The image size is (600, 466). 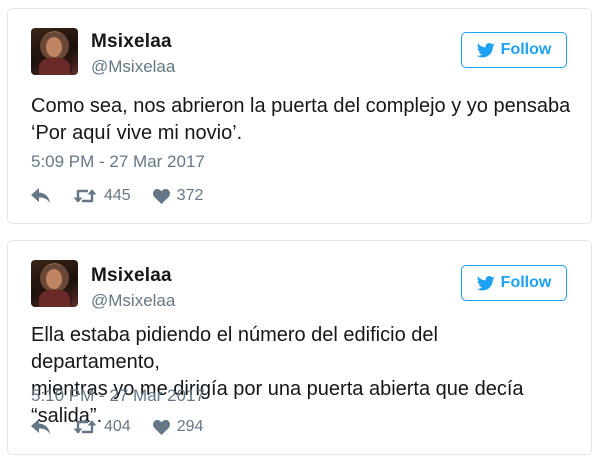 What do you see at coordinates (118, 162) in the screenshot?
I see `timestamp: 5:09 PM - 27 Mar 2017` at bounding box center [118, 162].